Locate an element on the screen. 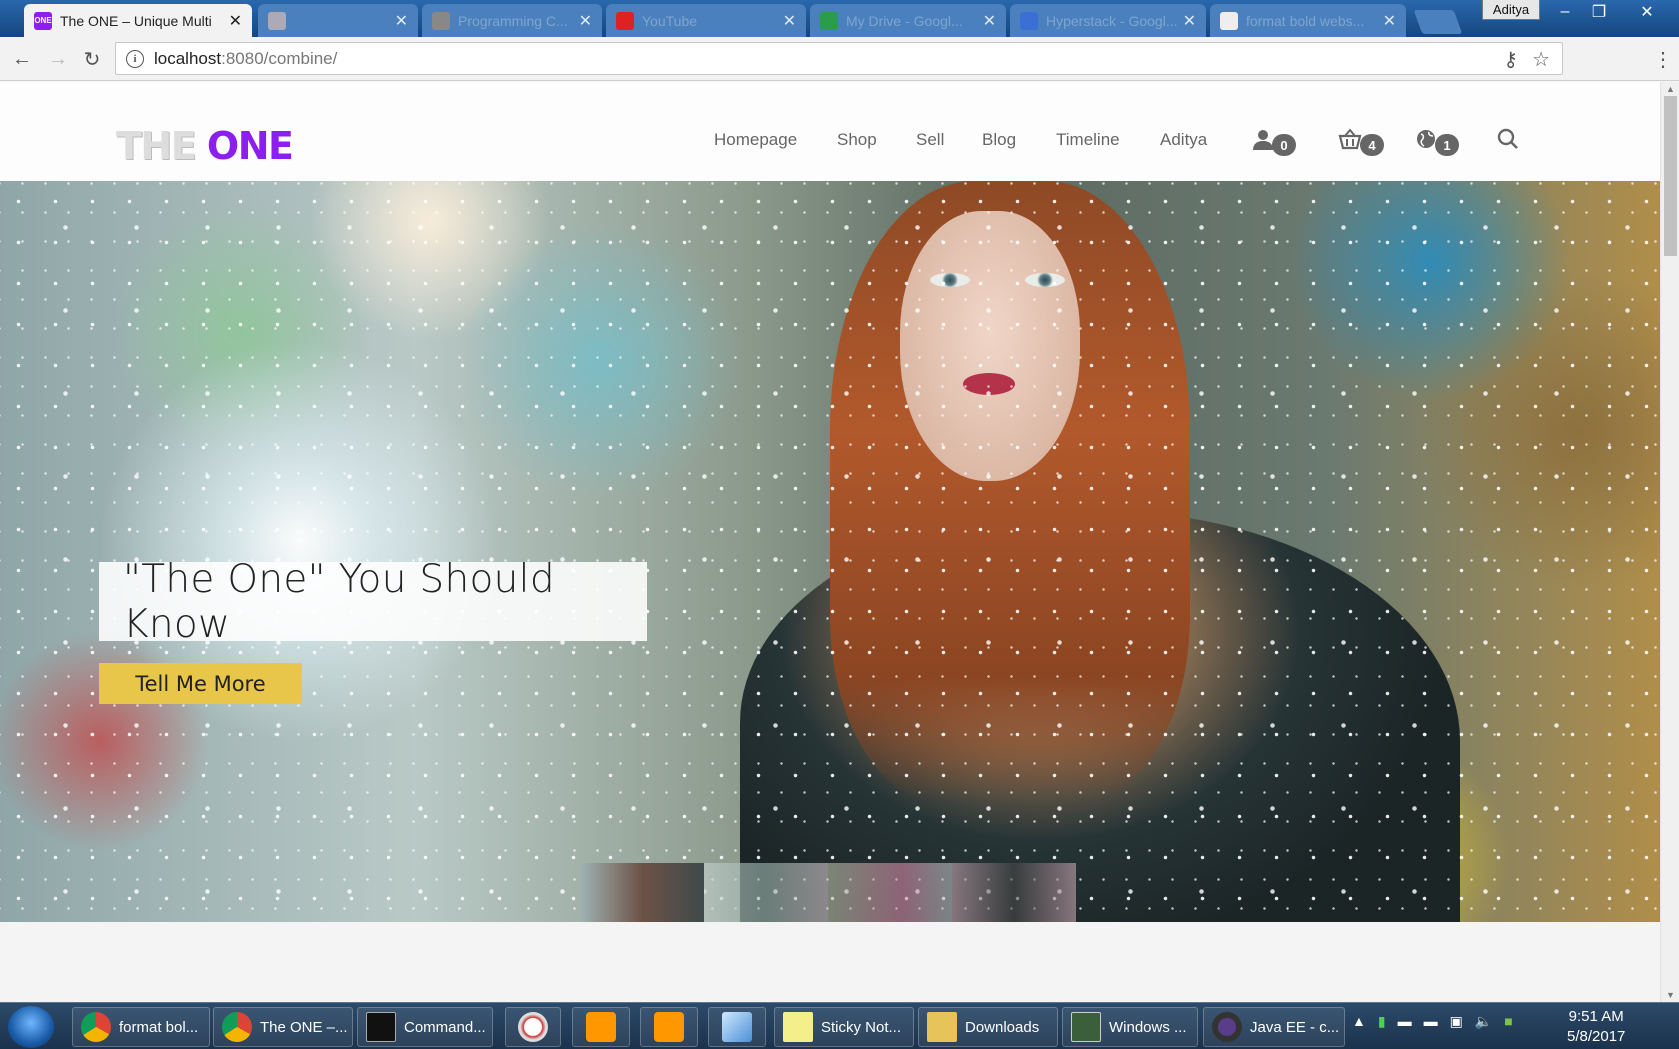 This screenshot has height=1049, width=1679. search-button is located at coordinates (1508, 139).